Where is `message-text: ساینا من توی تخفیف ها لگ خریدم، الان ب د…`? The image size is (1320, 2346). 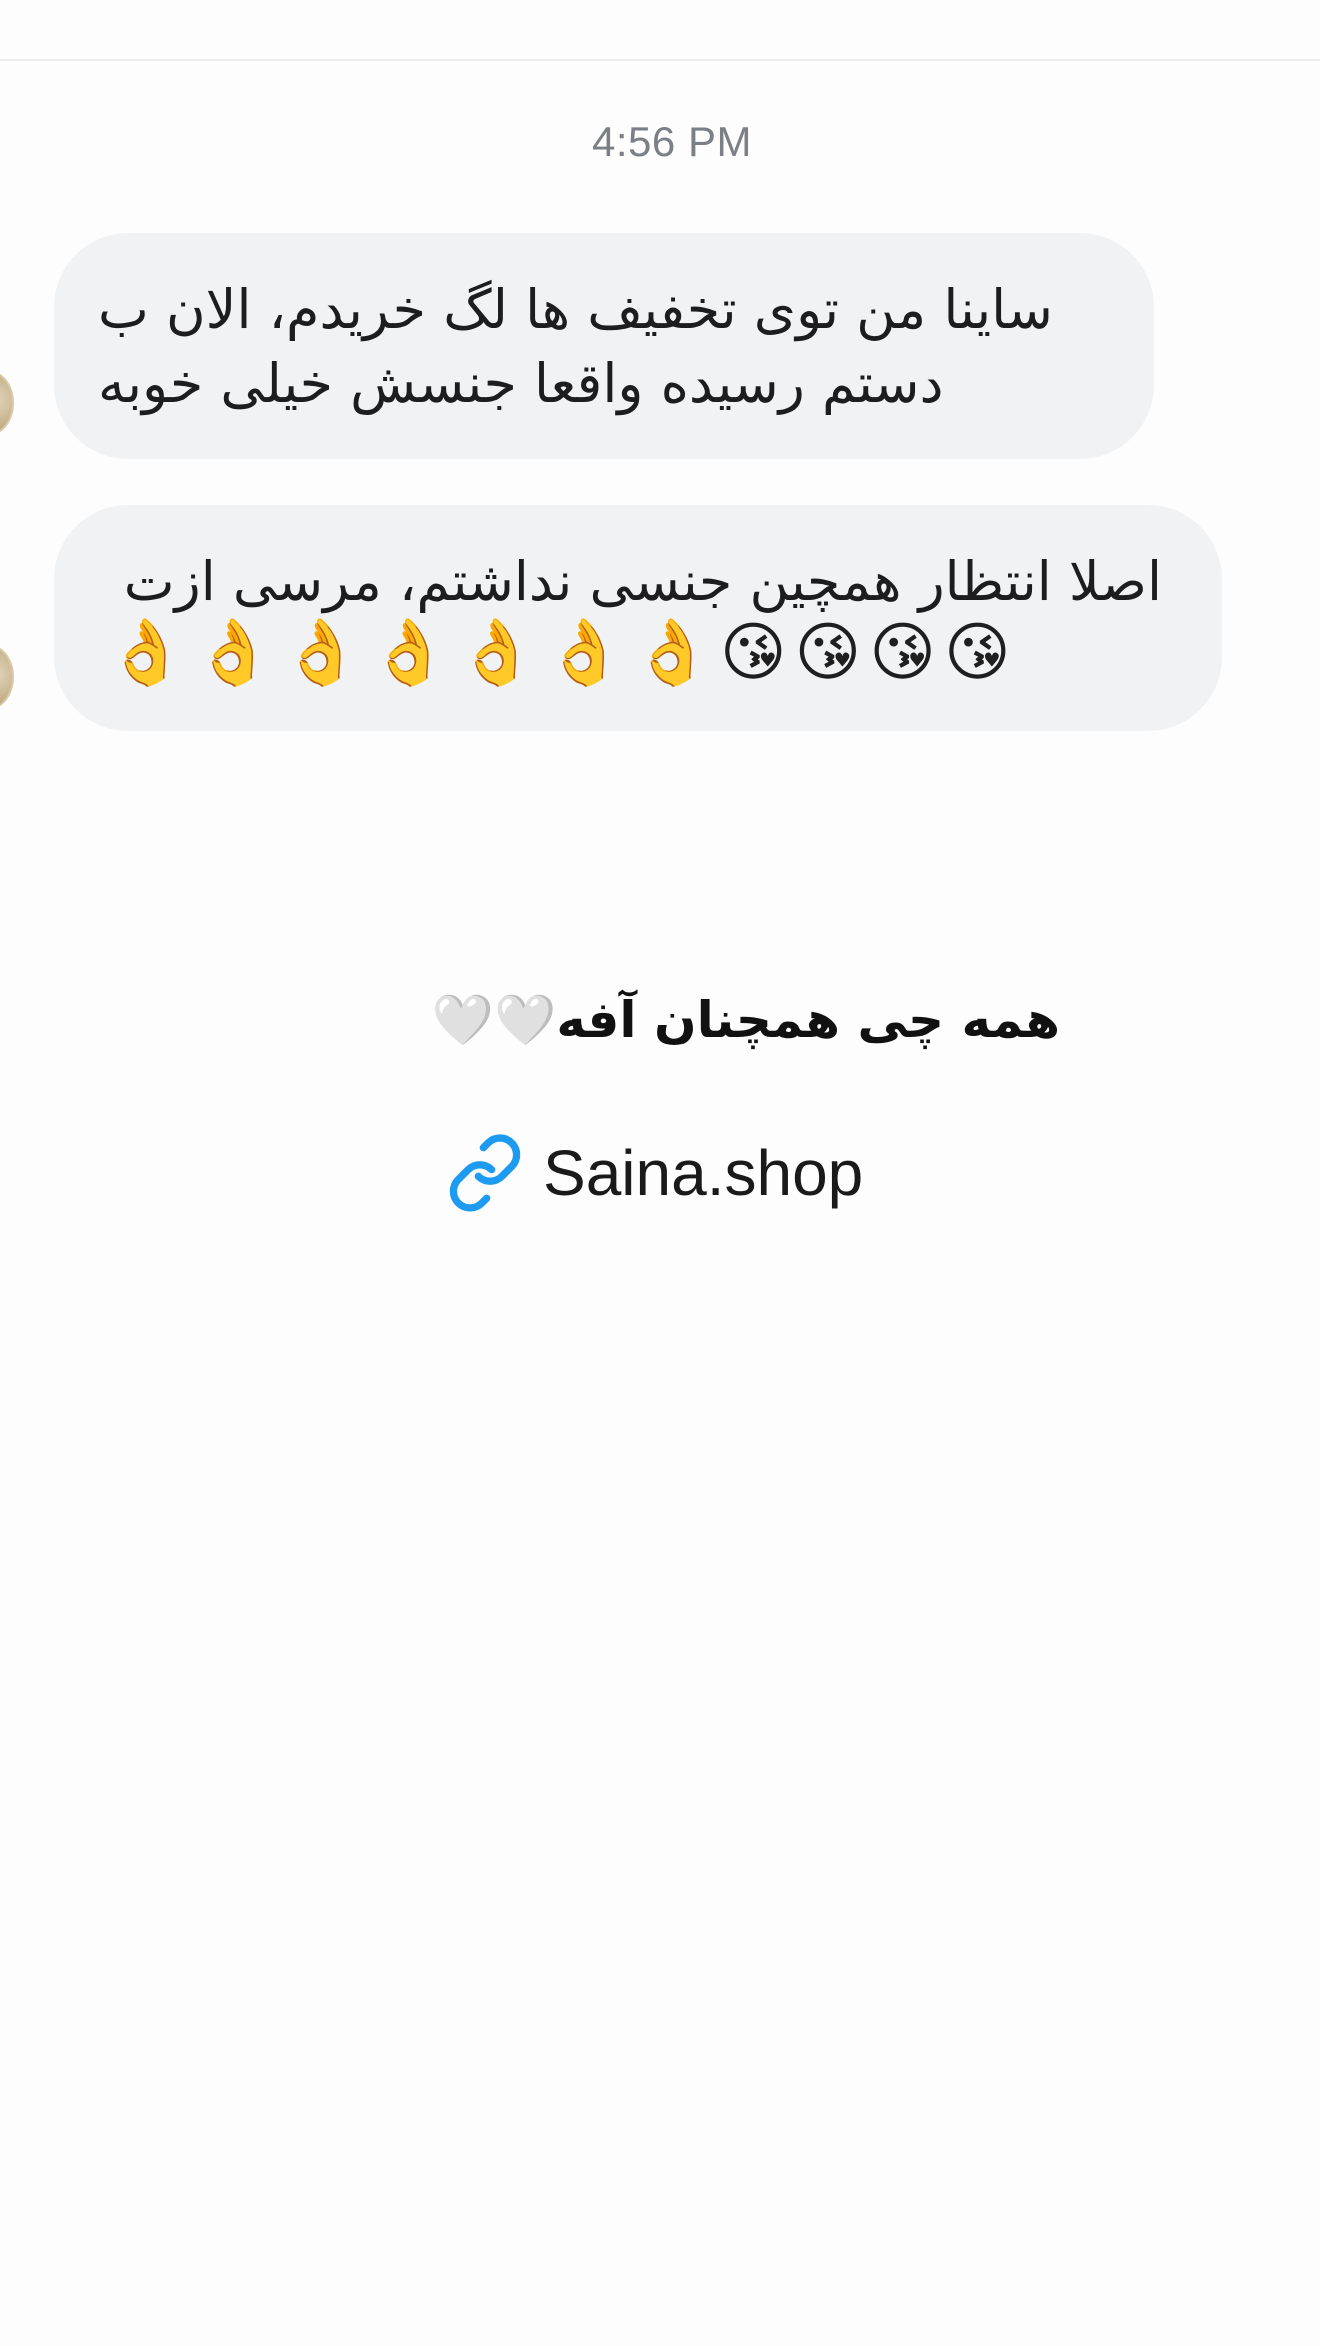
message-text: ساینا من توی تخفیف ها لگ خریدم، الان ب د… is located at coordinates (575, 346).